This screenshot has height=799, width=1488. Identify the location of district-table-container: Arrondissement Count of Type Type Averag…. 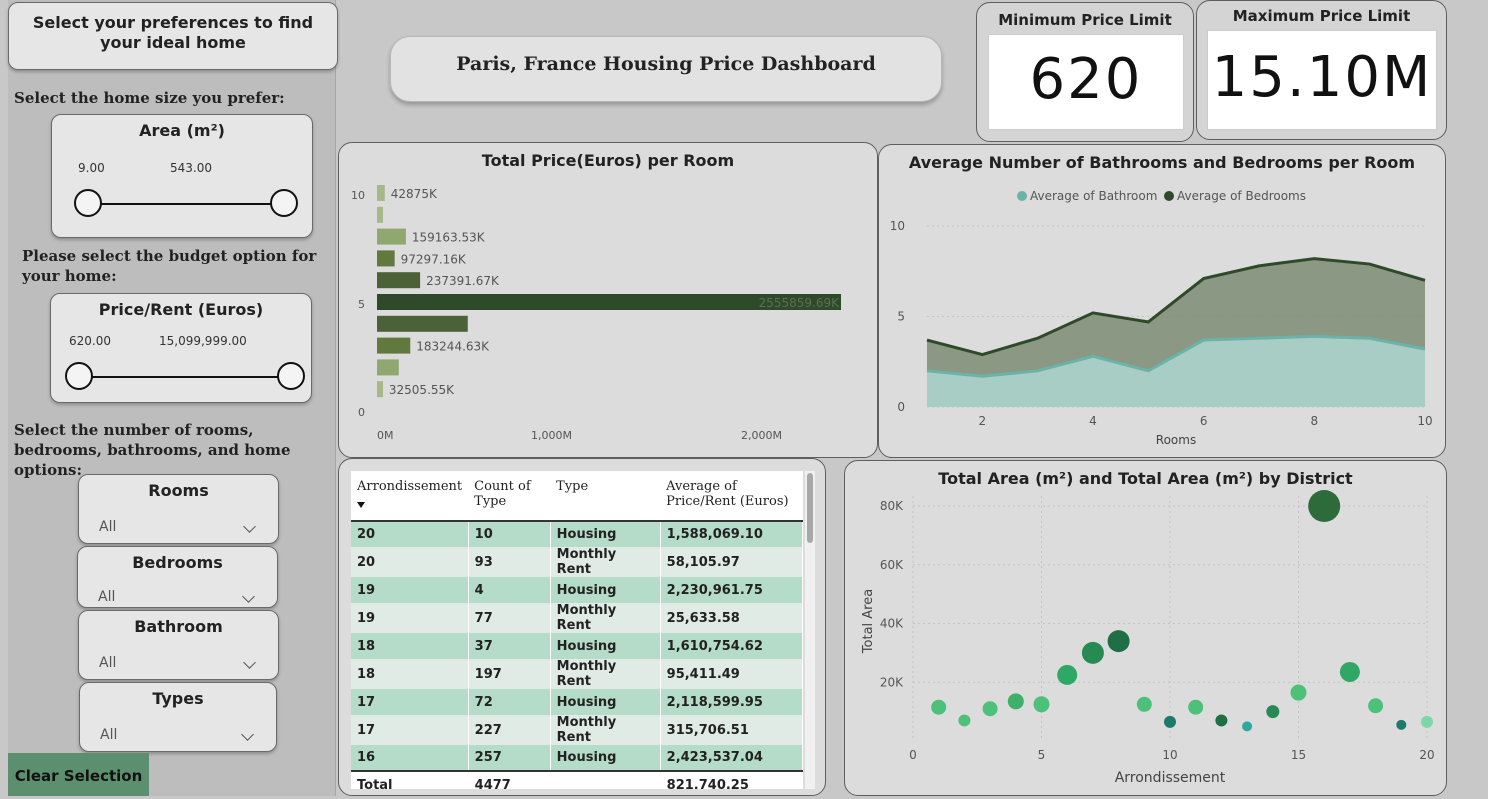
(577, 630).